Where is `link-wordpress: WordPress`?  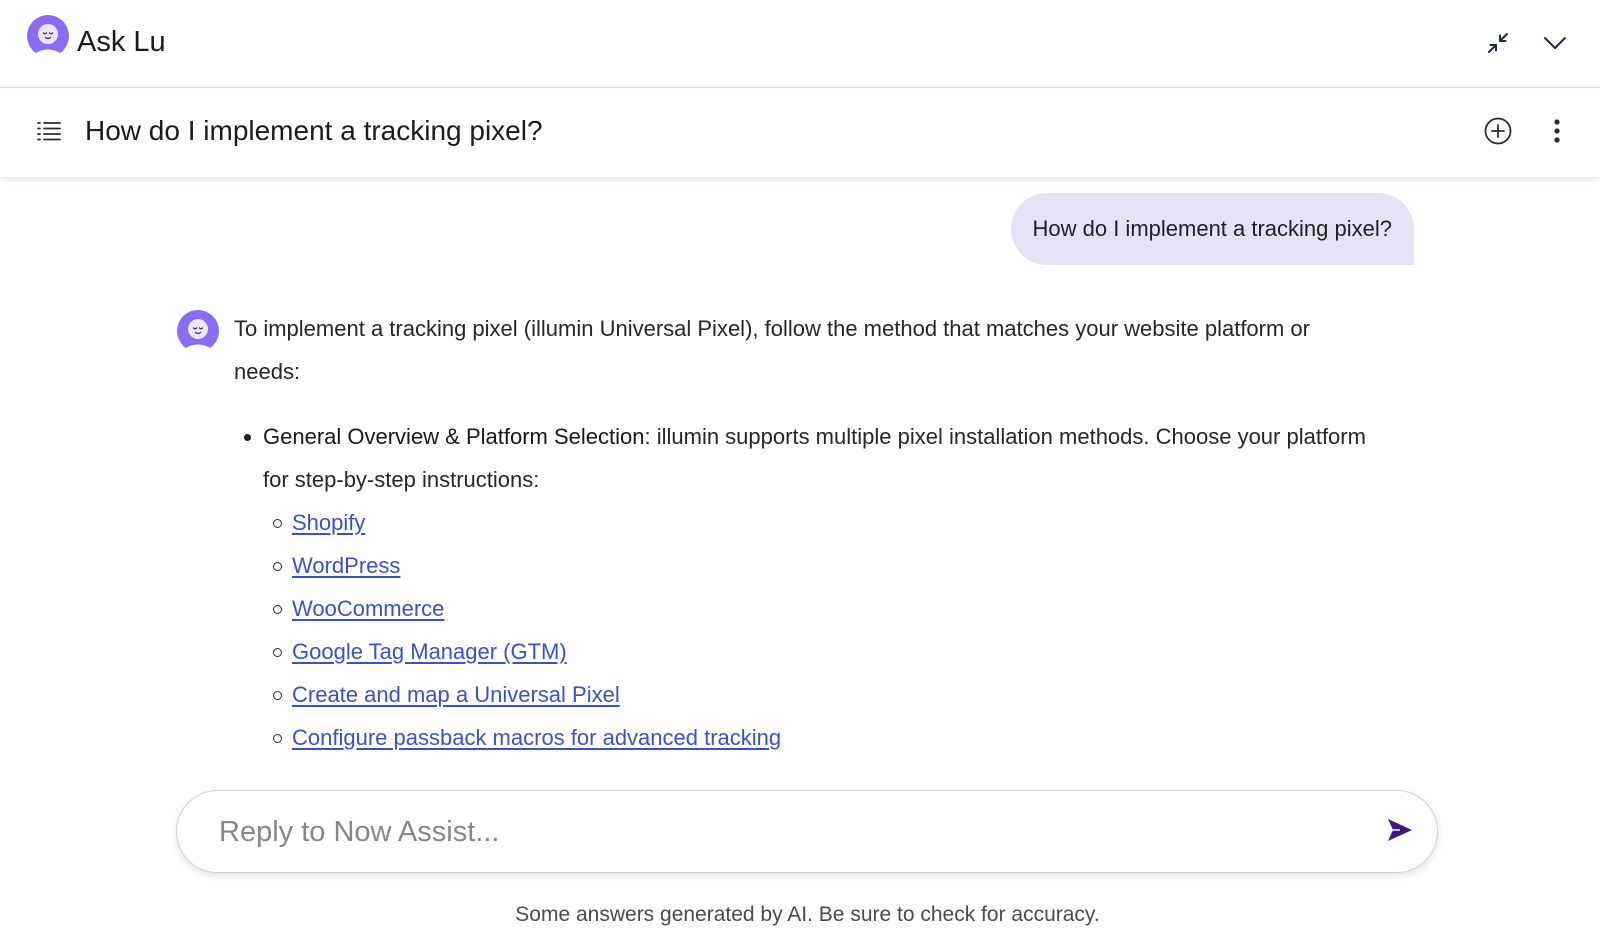
link-wordpress: WordPress is located at coordinates (346, 565).